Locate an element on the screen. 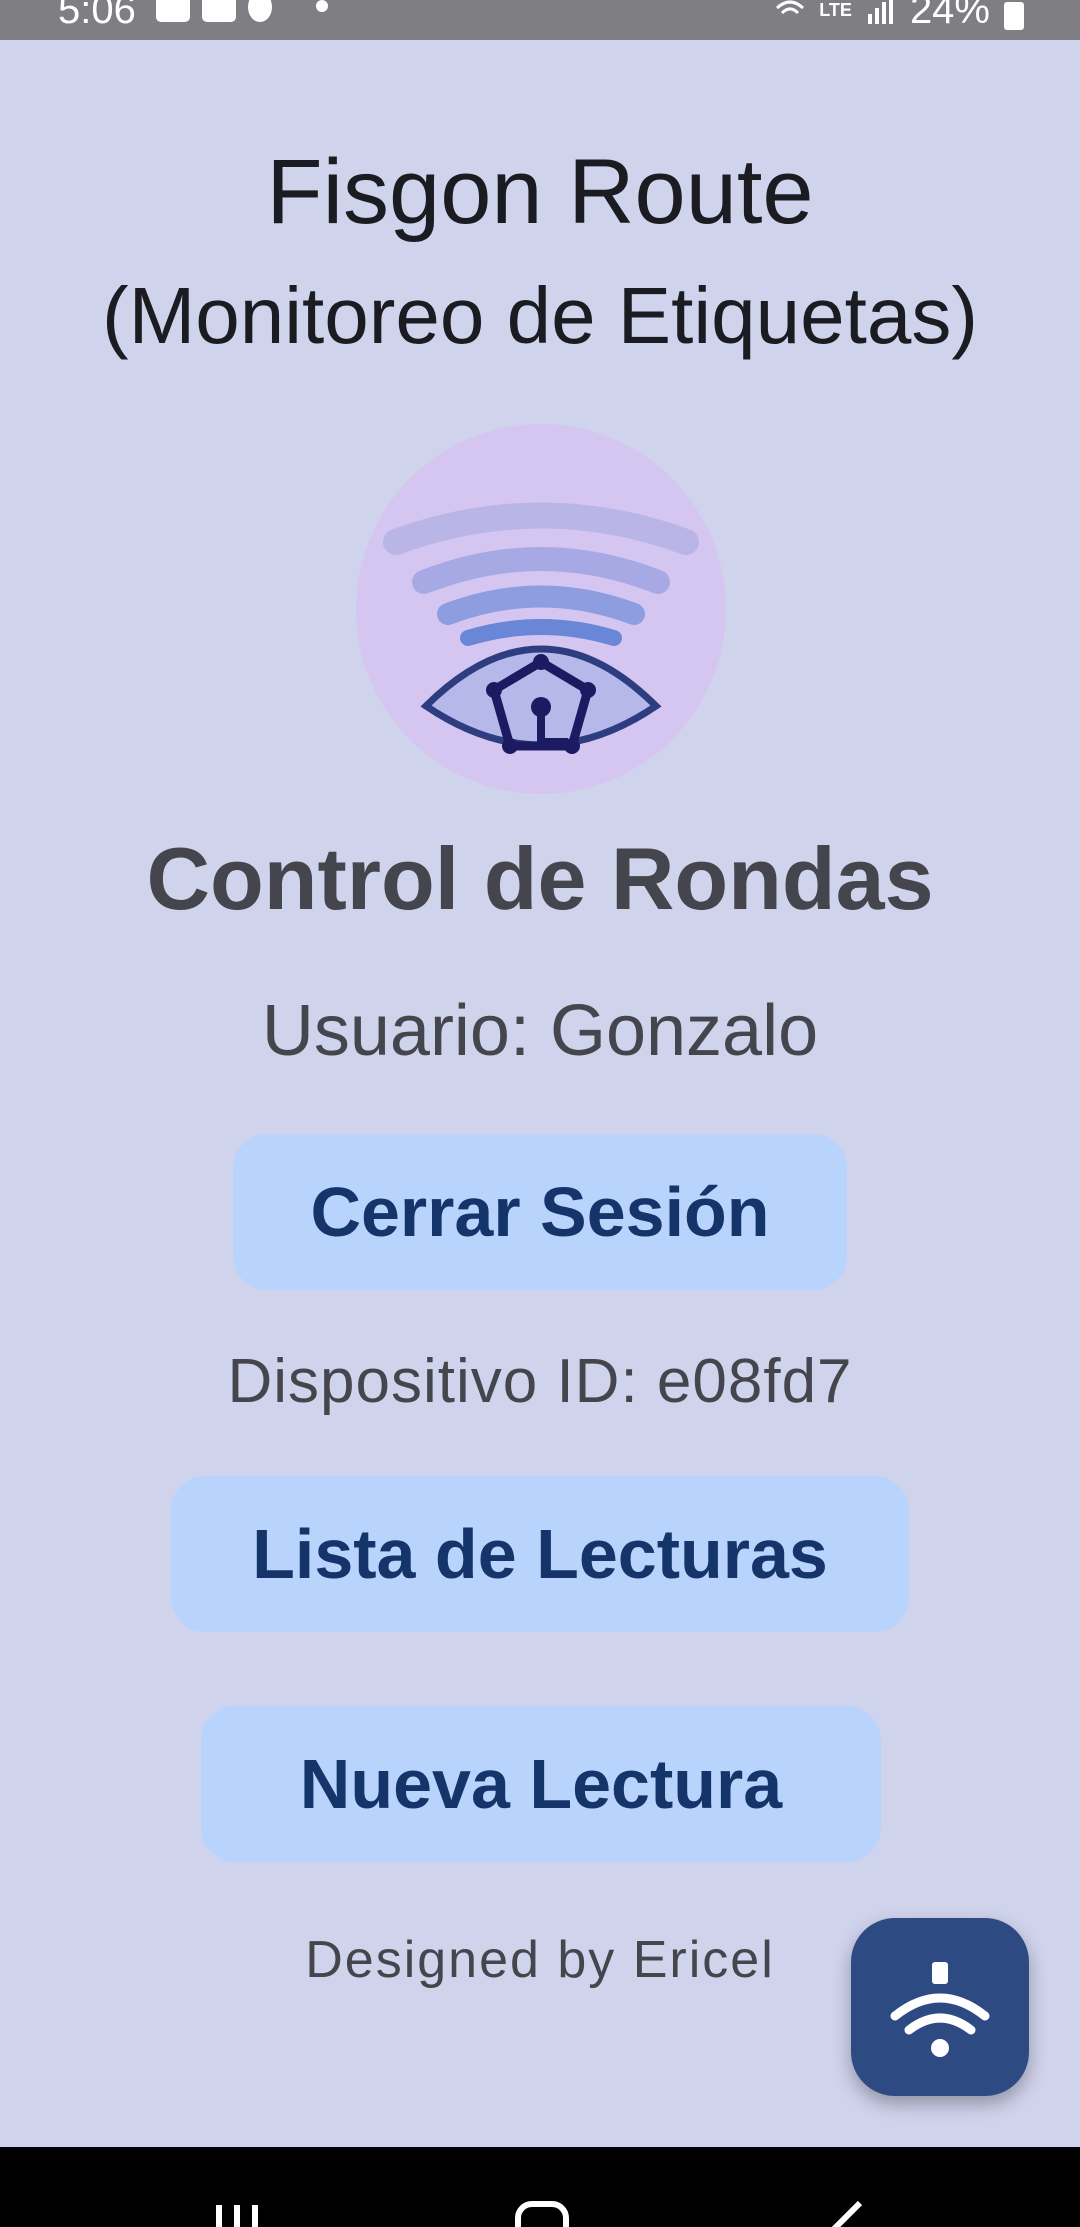 Image resolution: width=1080 pixels, height=2227 pixels. status-time: 5:06 is located at coordinates (97, 16).